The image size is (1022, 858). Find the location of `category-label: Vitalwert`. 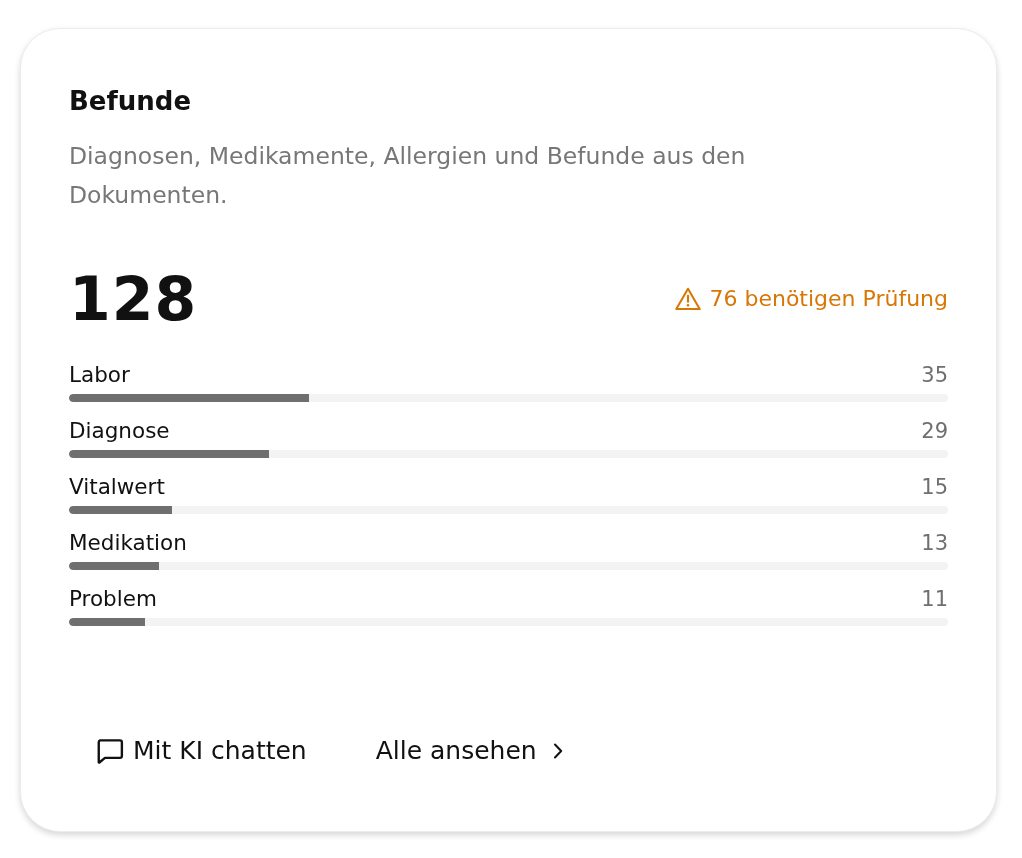

category-label: Vitalwert is located at coordinates (117, 487).